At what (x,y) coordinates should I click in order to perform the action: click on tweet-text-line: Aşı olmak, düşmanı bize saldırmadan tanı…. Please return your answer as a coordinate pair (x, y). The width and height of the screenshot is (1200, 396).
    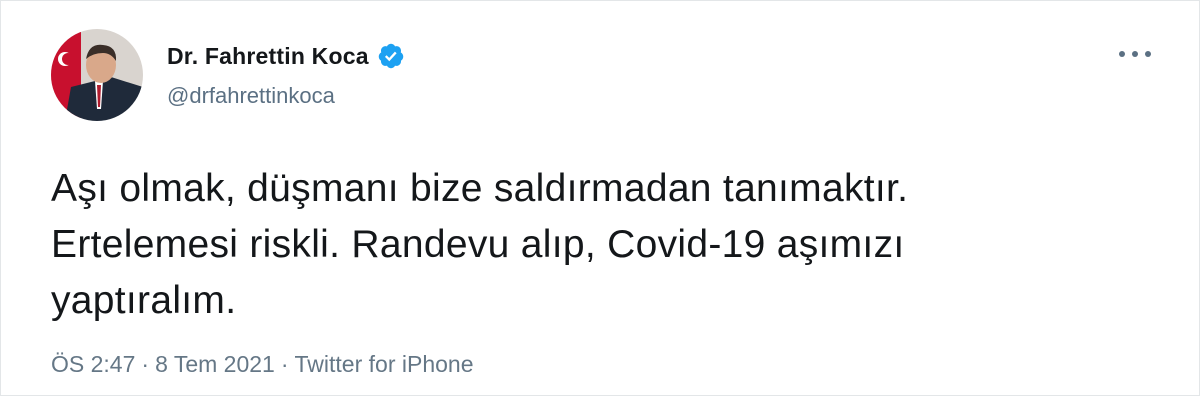
    Looking at the image, I should click on (480, 188).